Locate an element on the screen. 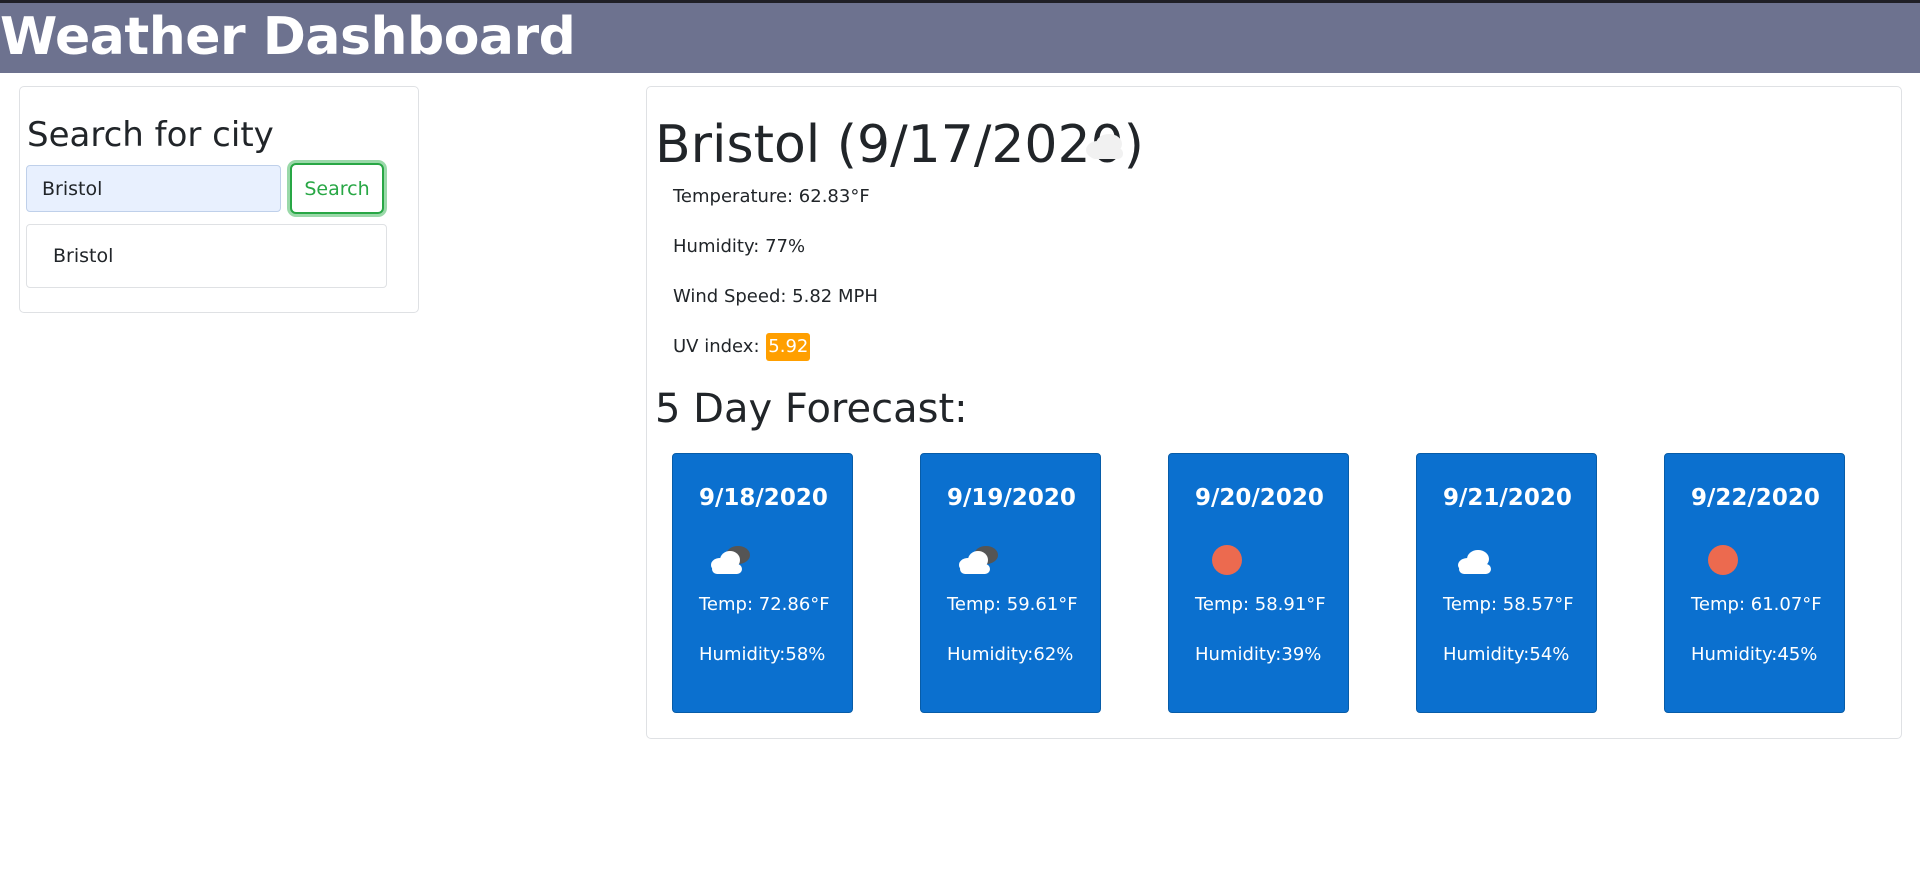 The height and width of the screenshot is (895, 1920). forecast-card: 9/22/2020 Temp: 61.07°F Humidity:45% is located at coordinates (1754, 583).